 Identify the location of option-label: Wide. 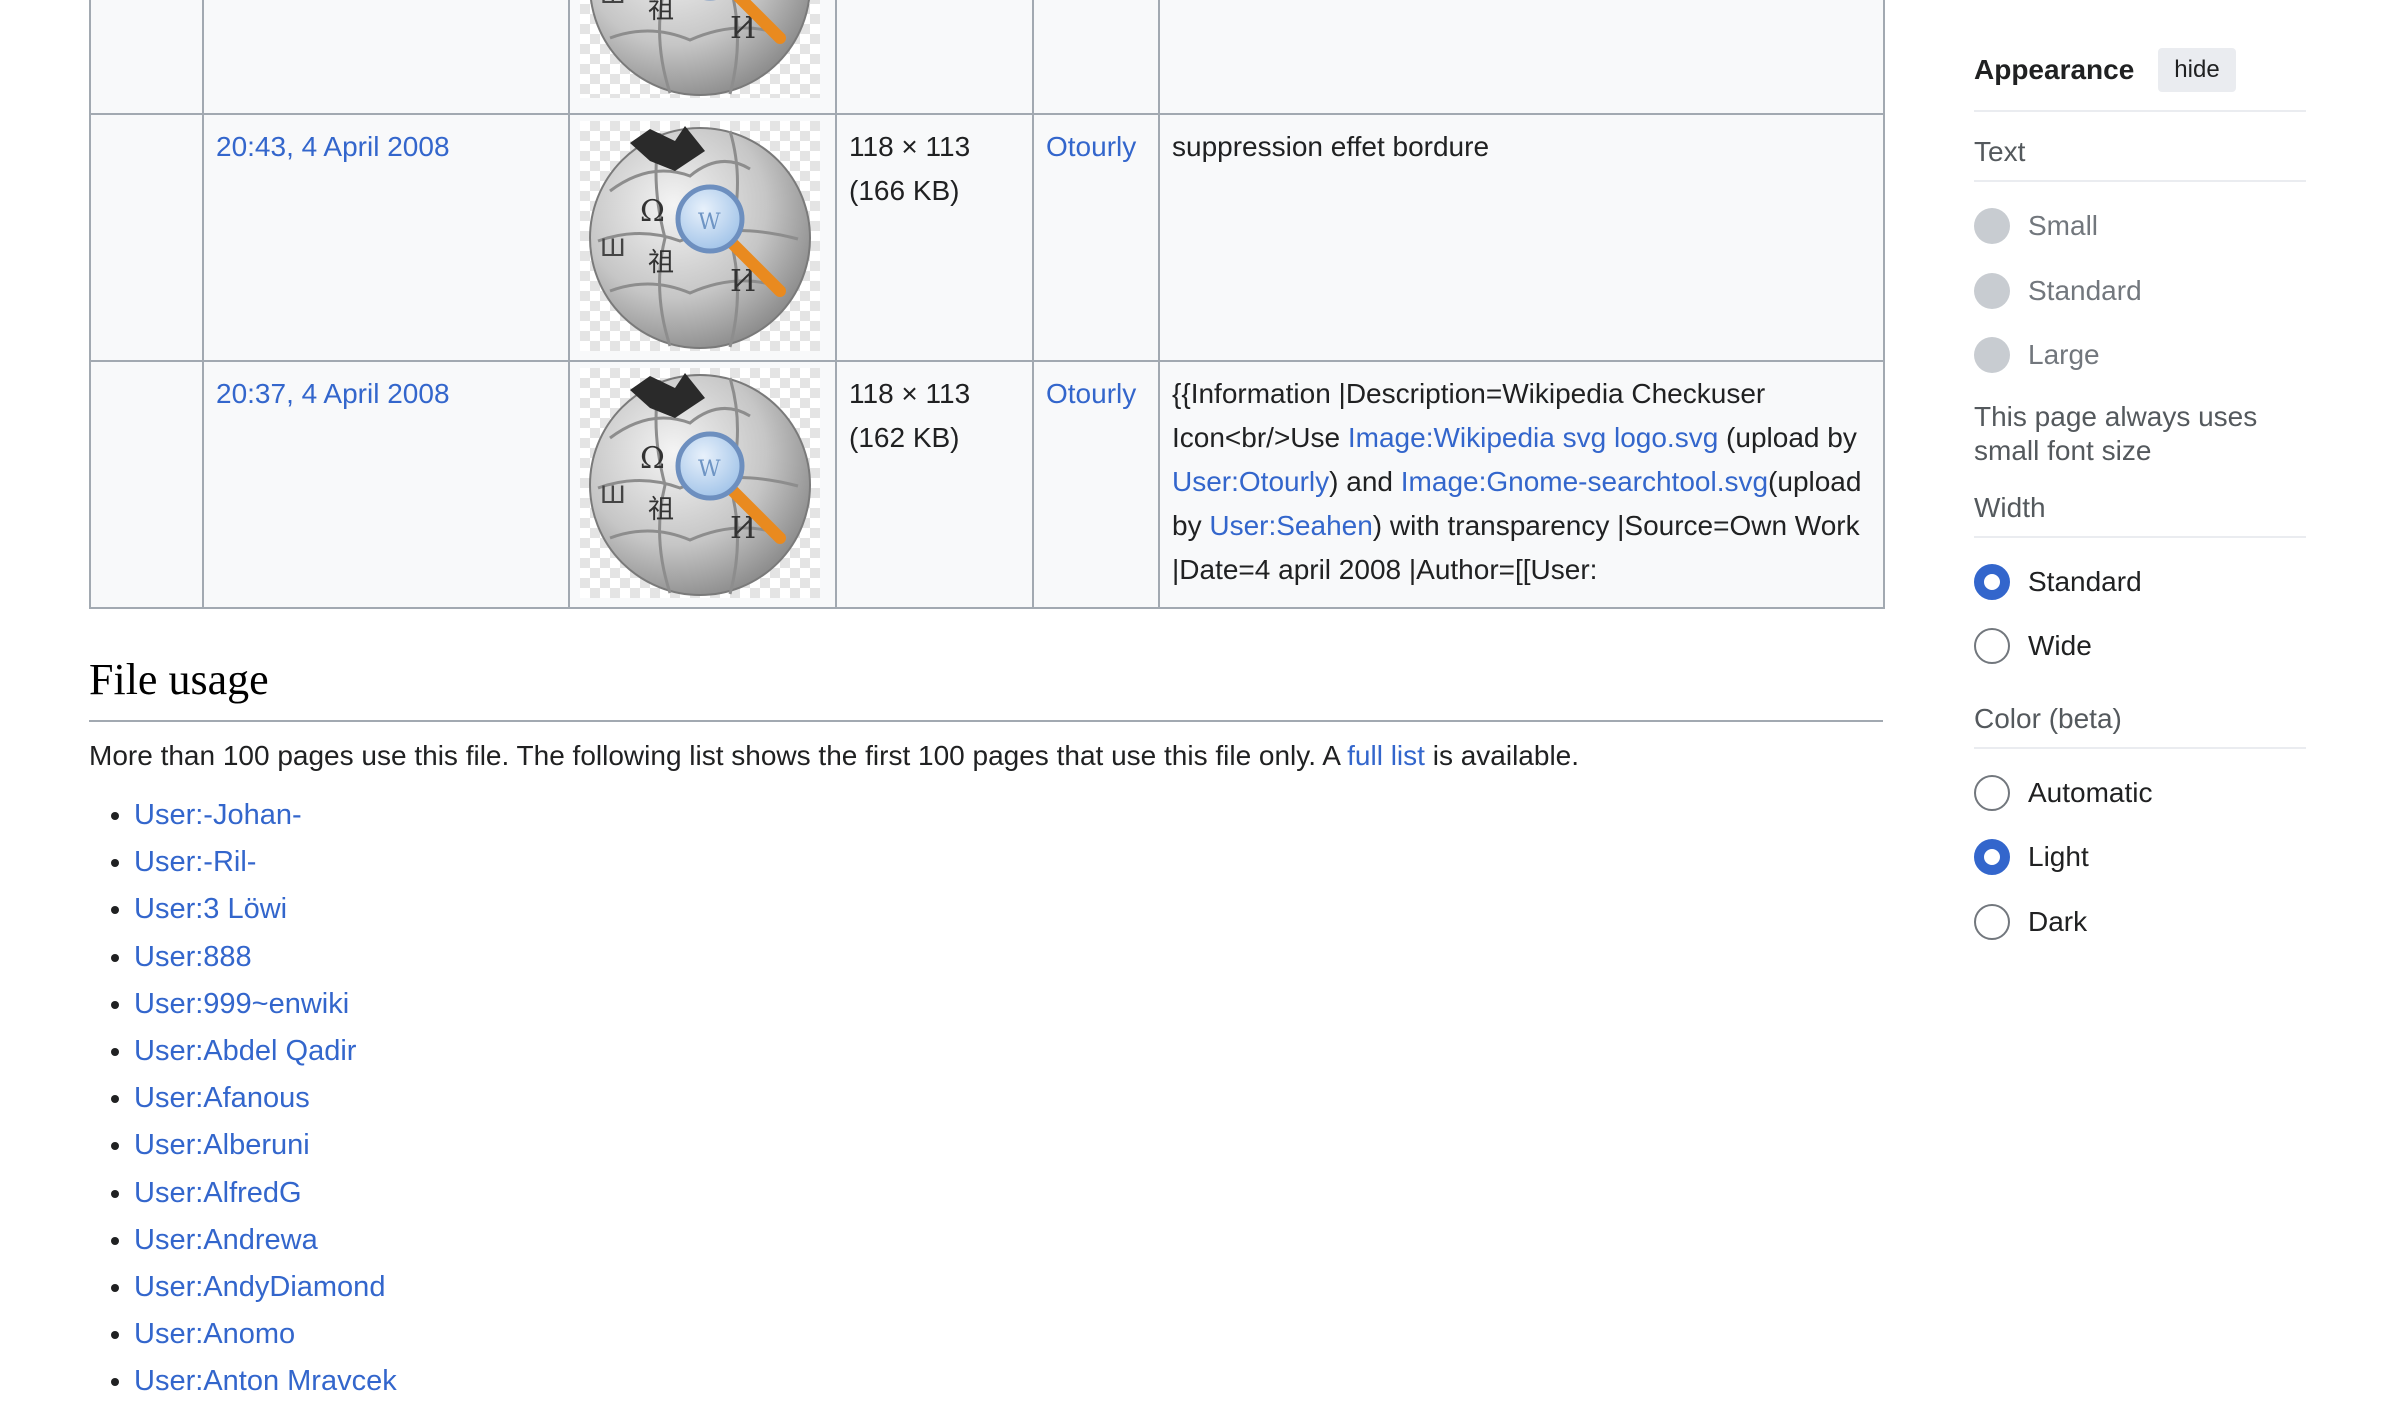
(2060, 646).